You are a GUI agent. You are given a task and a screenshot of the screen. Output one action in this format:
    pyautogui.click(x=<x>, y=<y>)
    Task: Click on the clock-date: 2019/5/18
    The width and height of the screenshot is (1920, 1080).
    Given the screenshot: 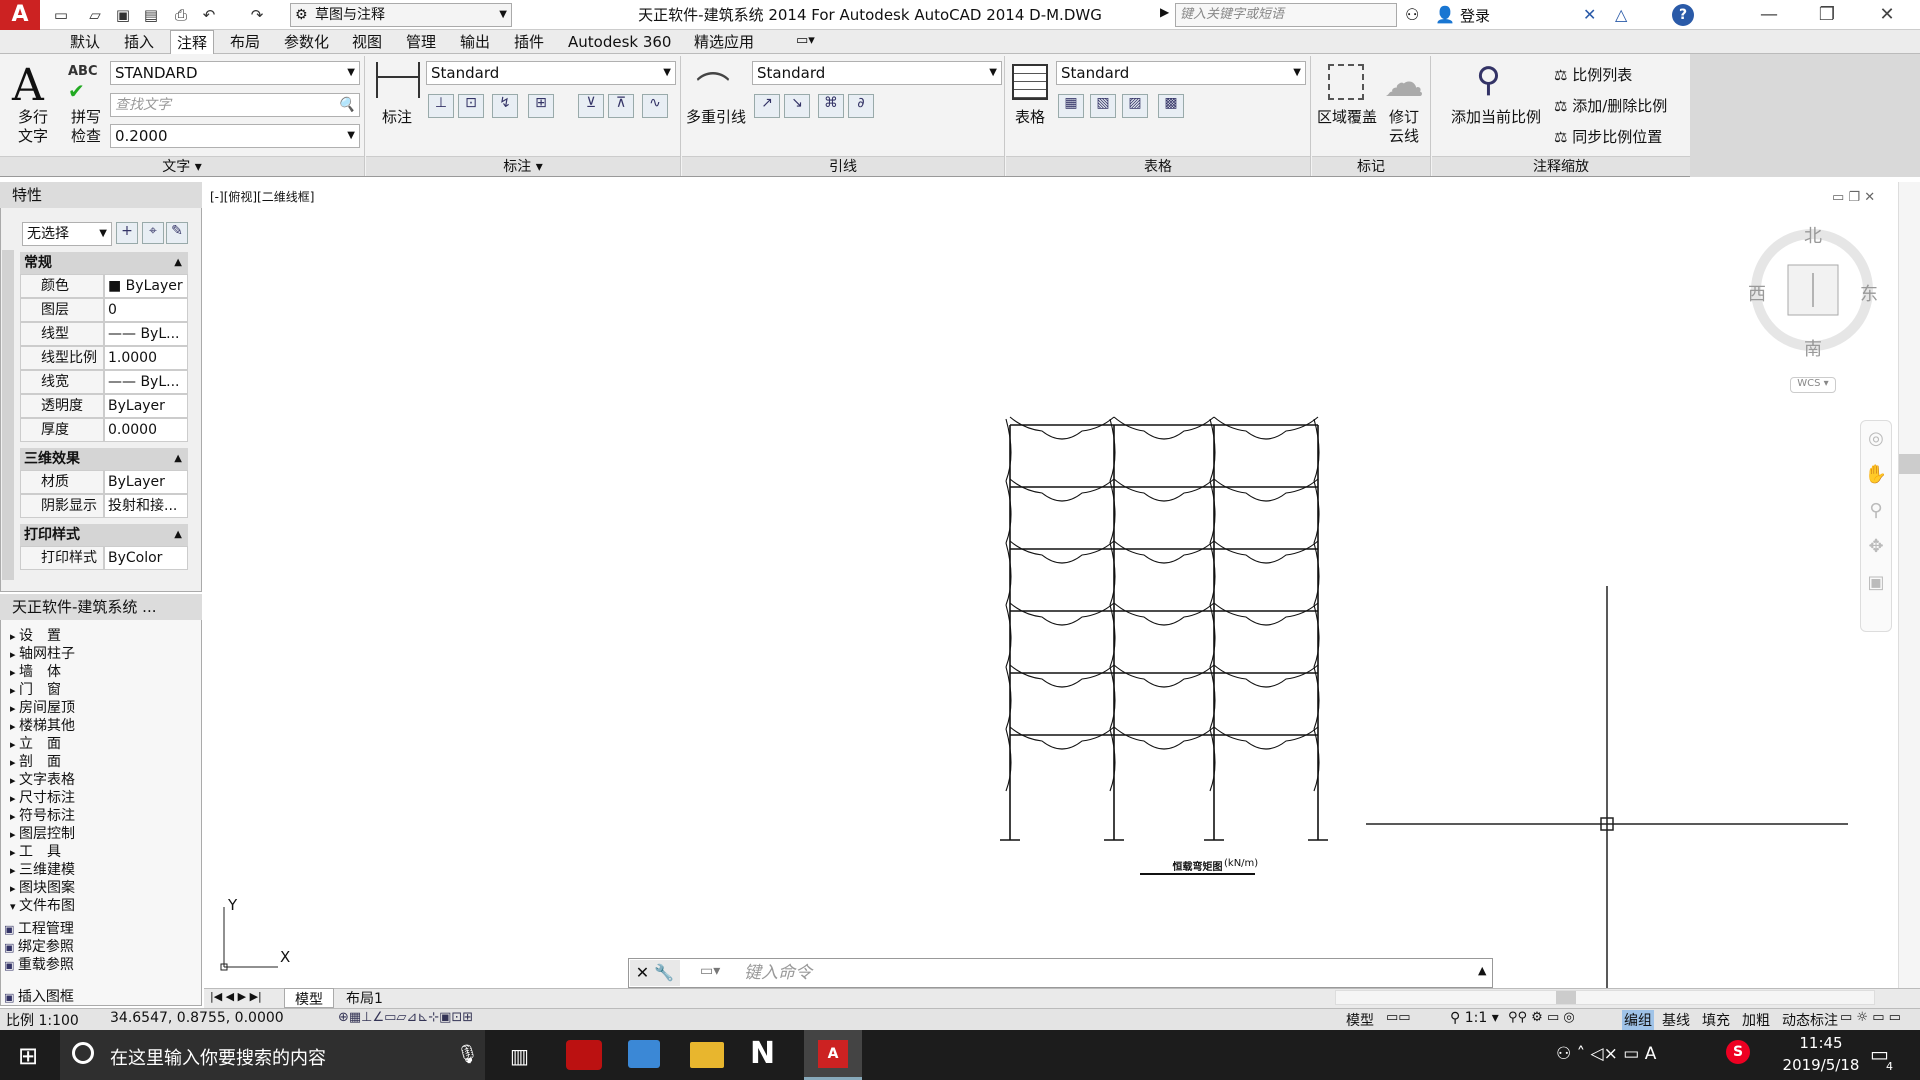 What is the action you would take?
    pyautogui.click(x=1821, y=1065)
    